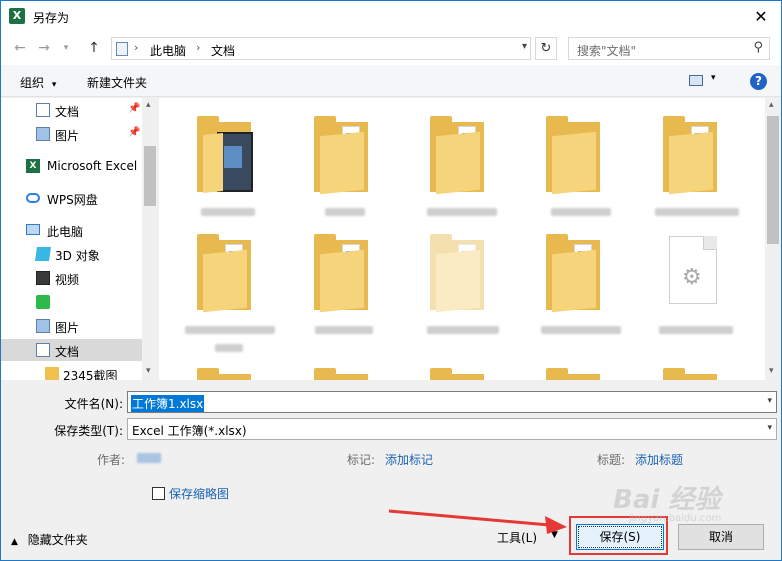  I want to click on title-bar: X 另存为 ✕, so click(391, 16).